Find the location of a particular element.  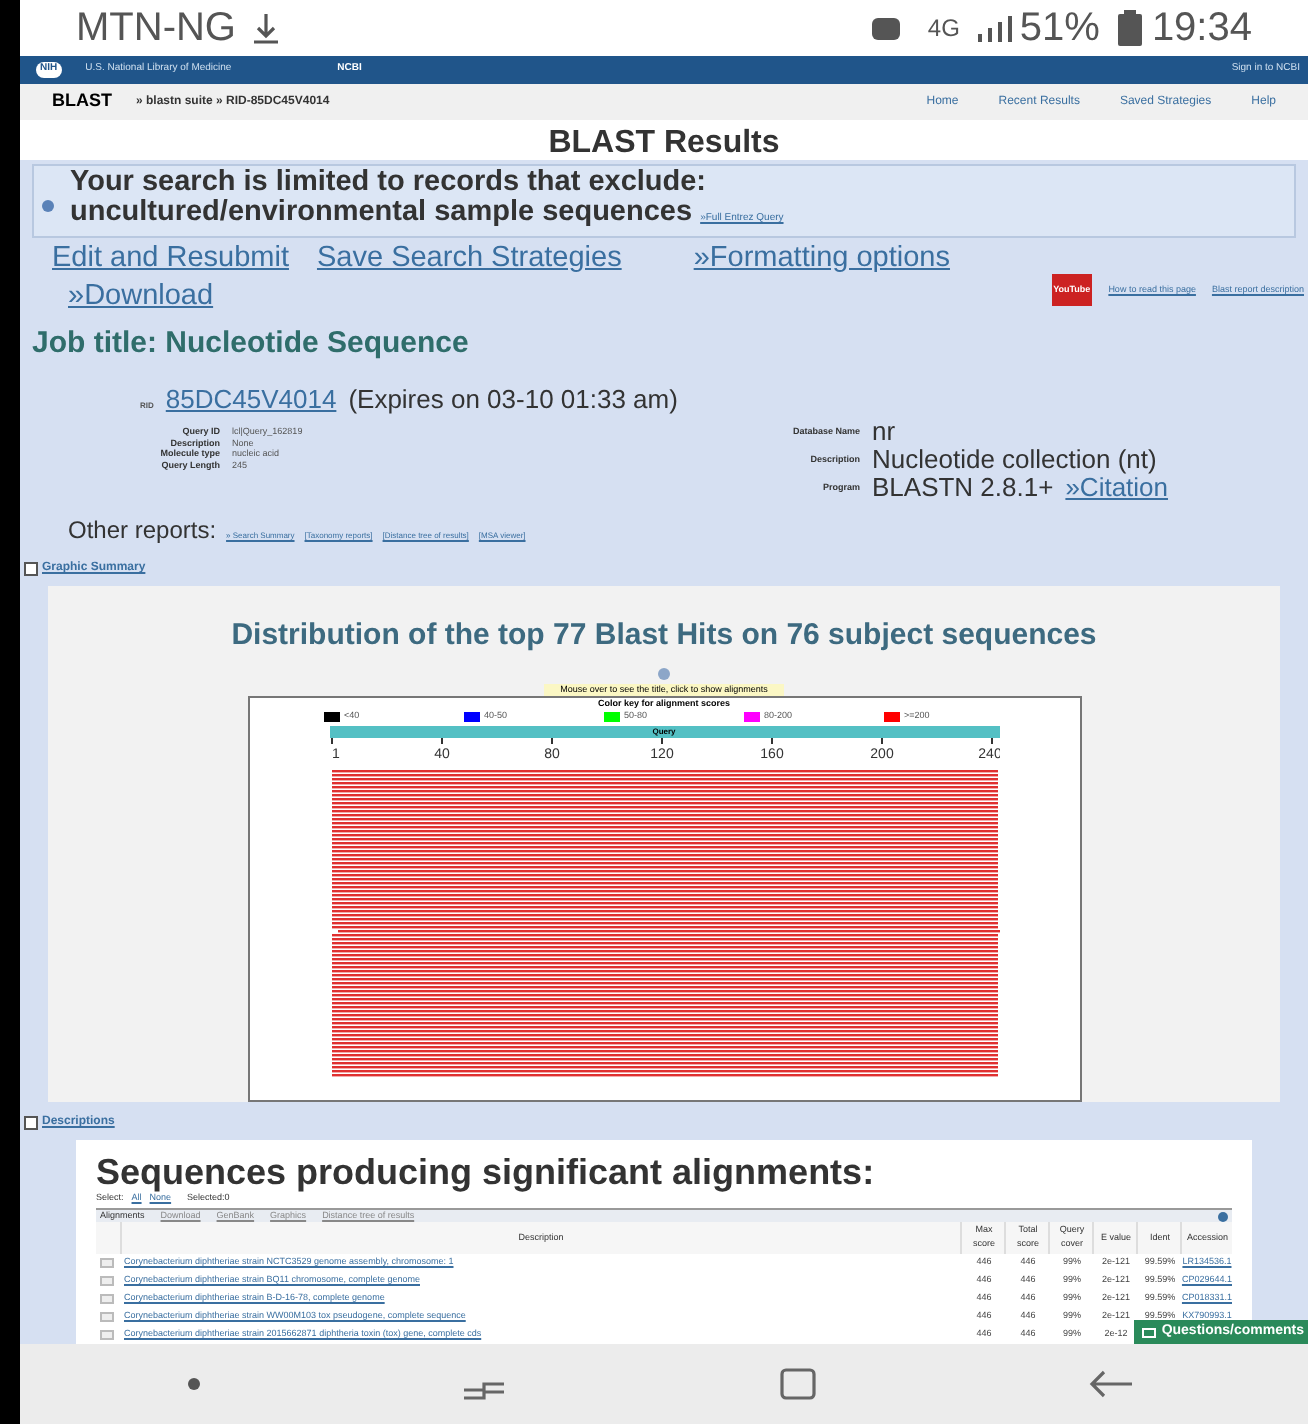

action-link: Edit and Resubmit is located at coordinates (170, 258).